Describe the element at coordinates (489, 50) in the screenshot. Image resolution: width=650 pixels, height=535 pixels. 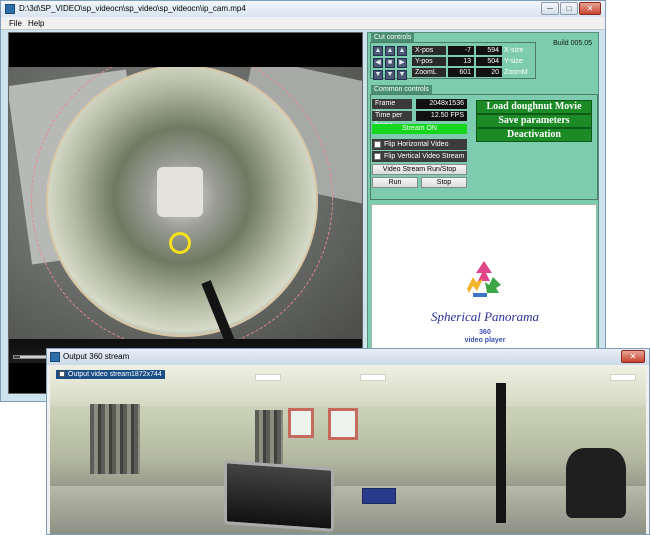
I see `x-size-value: 594` at that location.